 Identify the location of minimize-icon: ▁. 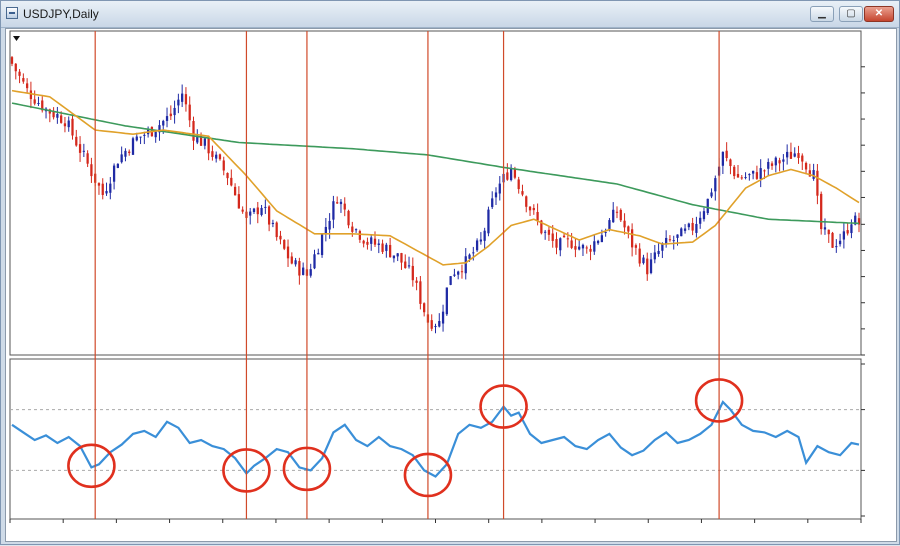
(822, 13).